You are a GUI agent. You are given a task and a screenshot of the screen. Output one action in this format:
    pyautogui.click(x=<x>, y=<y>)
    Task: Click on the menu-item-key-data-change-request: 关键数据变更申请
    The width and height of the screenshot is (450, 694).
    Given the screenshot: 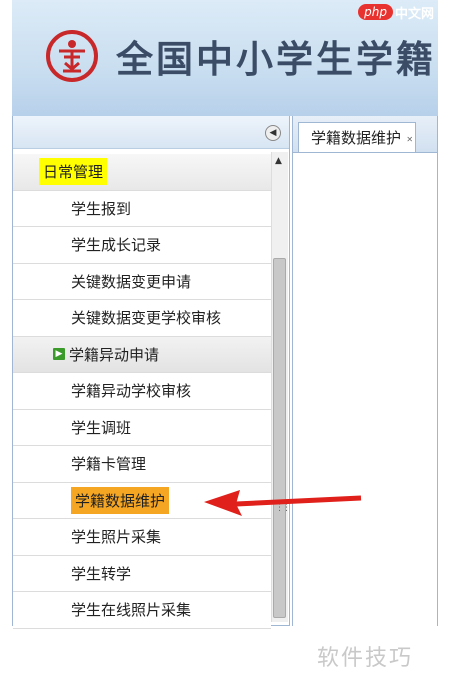 What is the action you would take?
    pyautogui.click(x=142, y=281)
    